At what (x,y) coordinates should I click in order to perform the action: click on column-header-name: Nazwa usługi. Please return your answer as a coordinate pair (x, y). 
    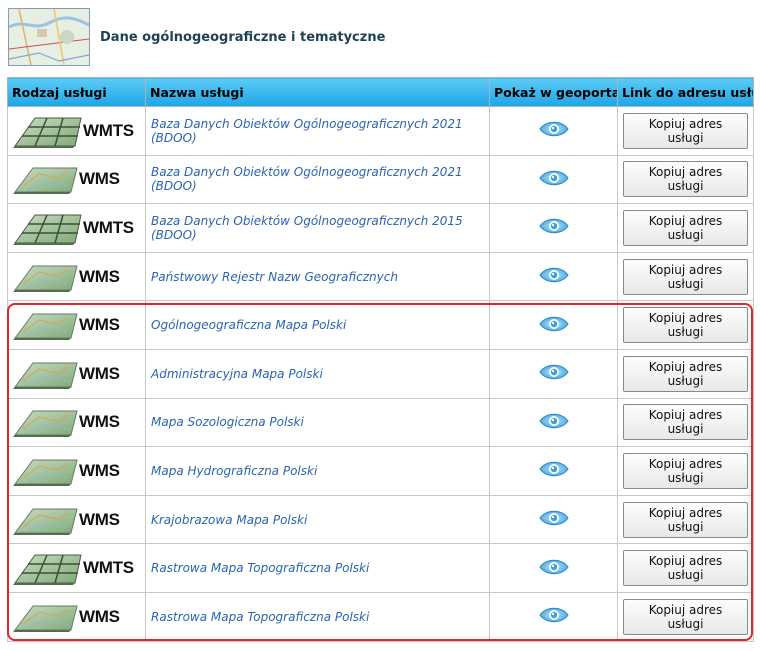
    Looking at the image, I should click on (317, 92).